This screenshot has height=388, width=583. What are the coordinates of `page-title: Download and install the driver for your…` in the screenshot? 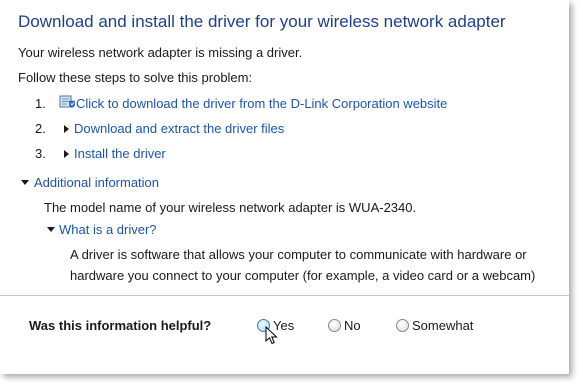 It's located at (262, 21).